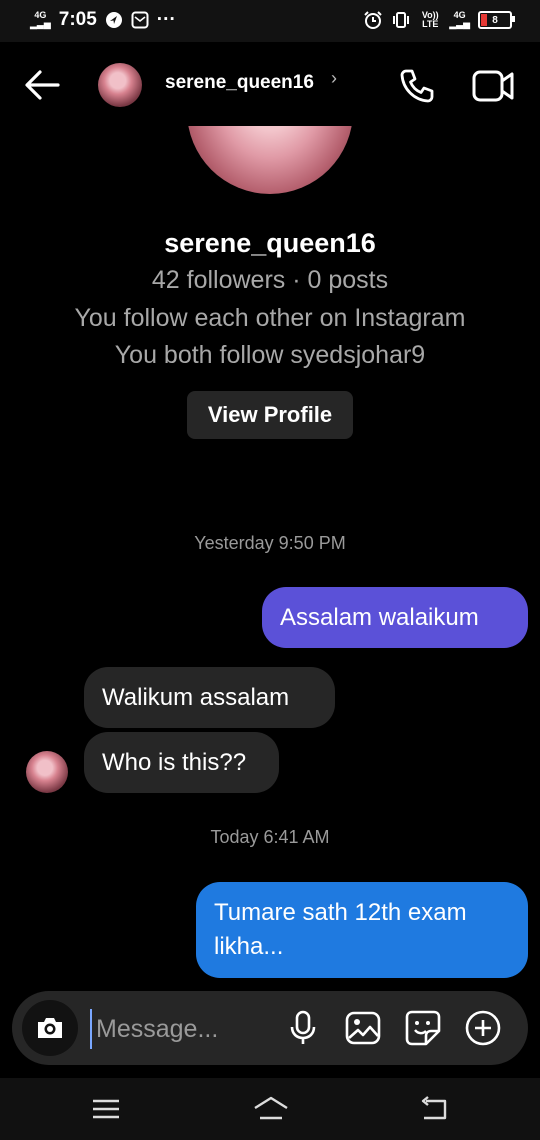 Image resolution: width=540 pixels, height=1140 pixels. What do you see at coordinates (303, 1028) in the screenshot?
I see `microphone-icon` at bounding box center [303, 1028].